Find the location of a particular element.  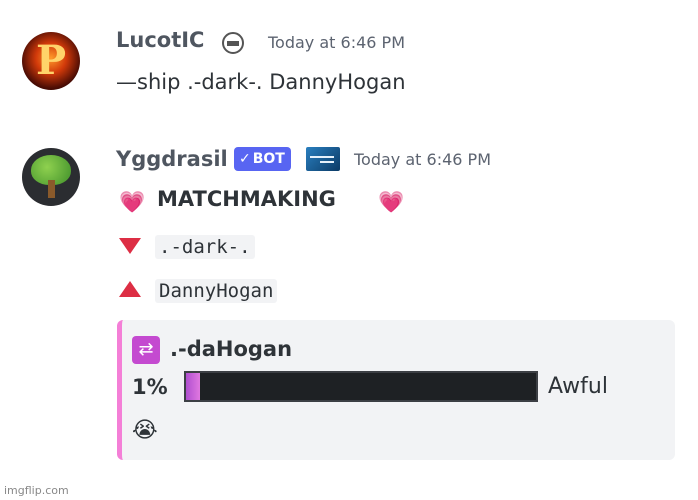

watermark: imgflip.com is located at coordinates (36, 490).